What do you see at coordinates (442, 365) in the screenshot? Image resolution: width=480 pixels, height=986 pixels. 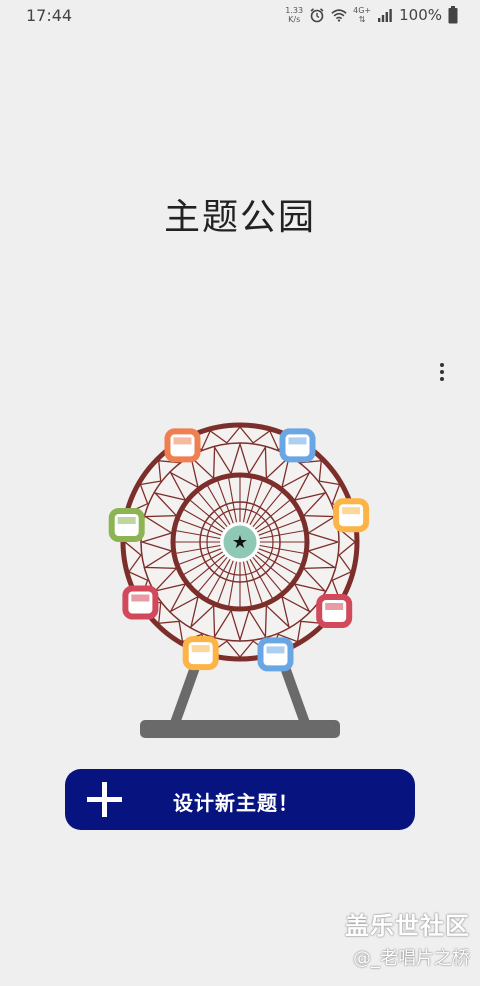 I see `more-vertical-icon` at bounding box center [442, 365].